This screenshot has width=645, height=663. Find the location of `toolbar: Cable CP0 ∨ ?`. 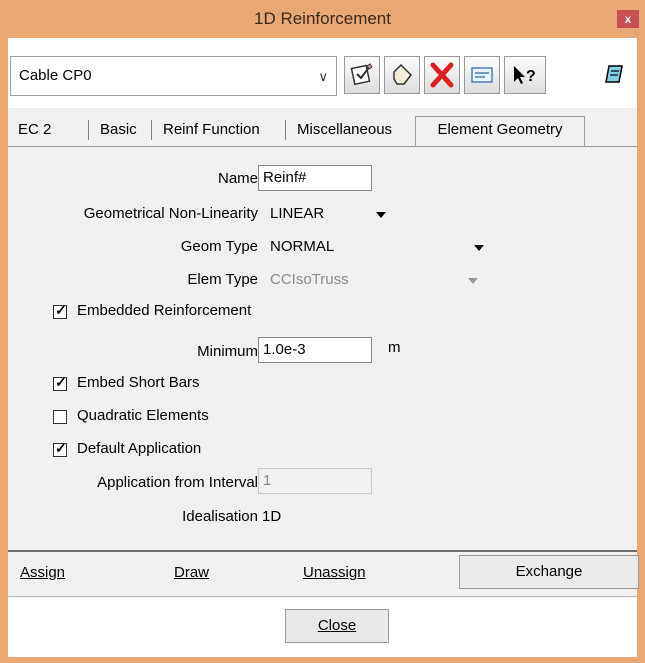

toolbar: Cable CP0 ∨ ? is located at coordinates (322, 73).